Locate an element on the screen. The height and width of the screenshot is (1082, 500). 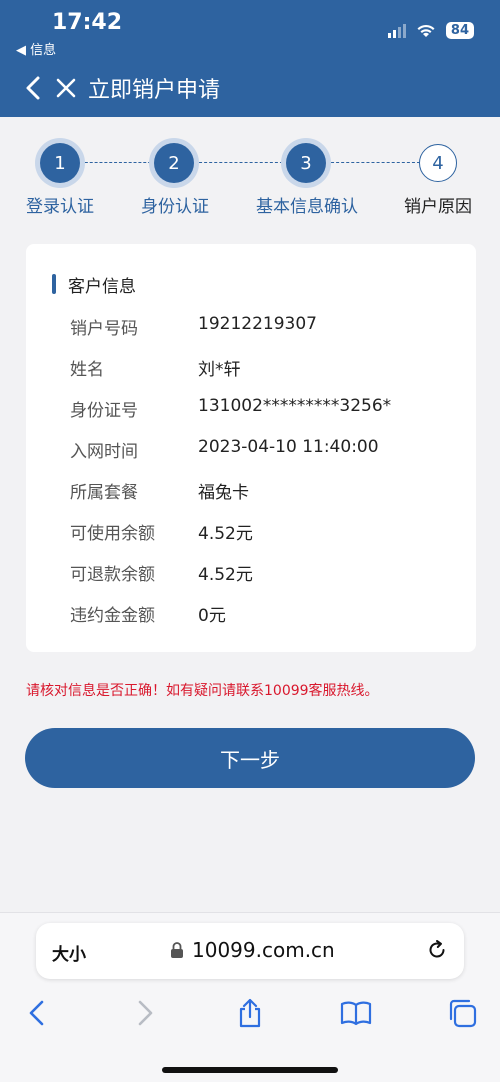
step-3-label: 基本信息确认 is located at coordinates (307, 207).